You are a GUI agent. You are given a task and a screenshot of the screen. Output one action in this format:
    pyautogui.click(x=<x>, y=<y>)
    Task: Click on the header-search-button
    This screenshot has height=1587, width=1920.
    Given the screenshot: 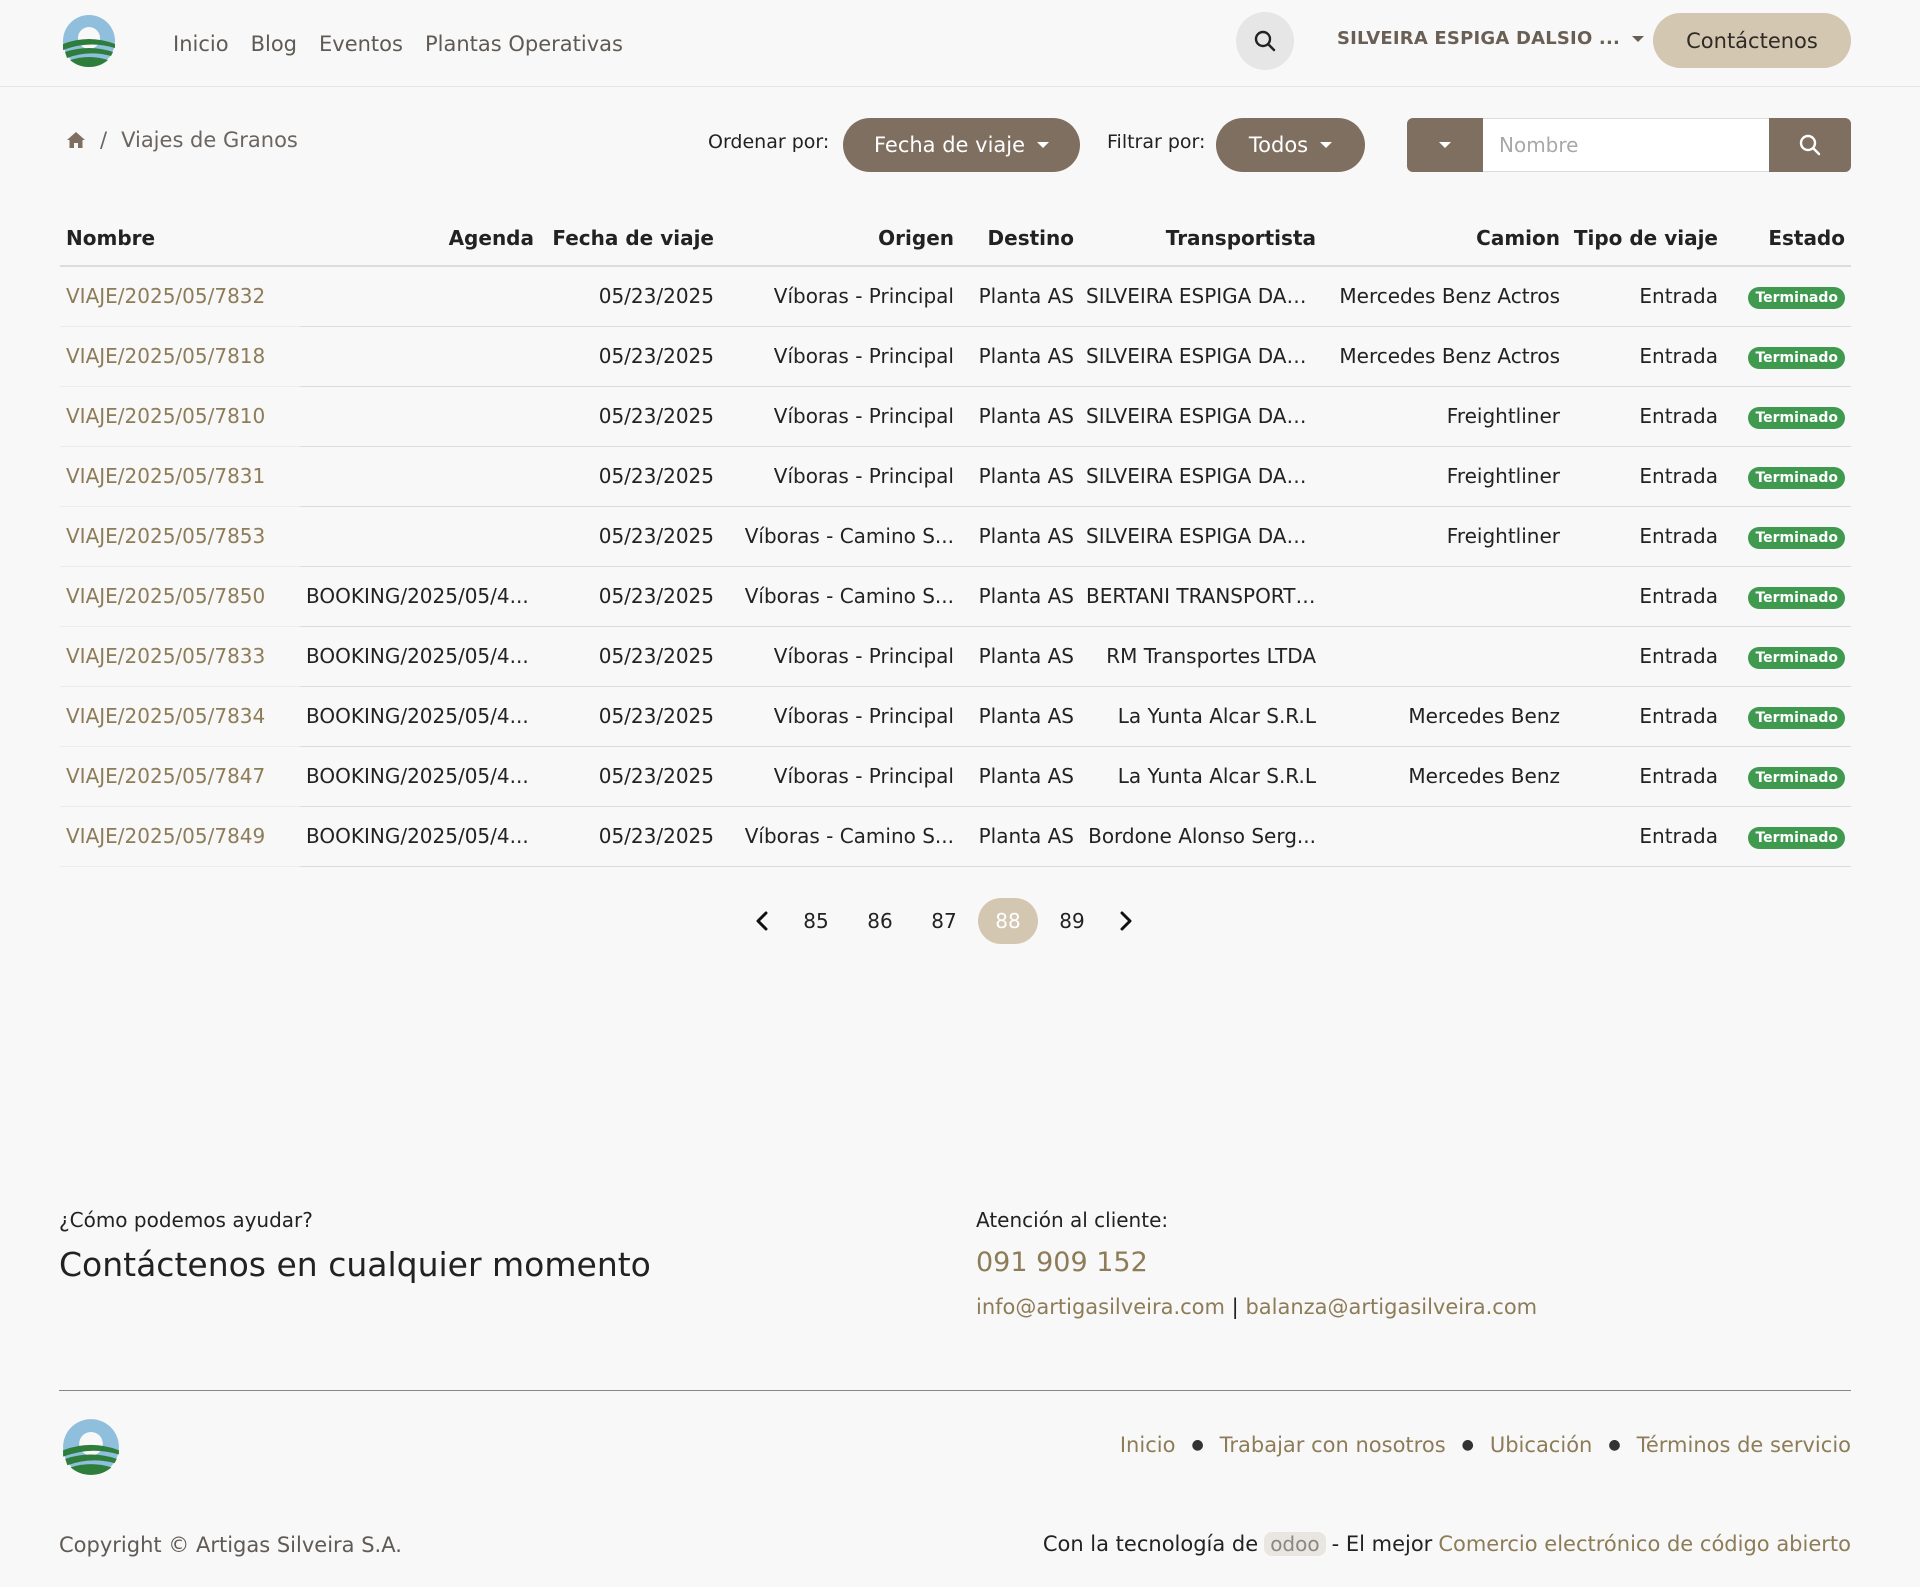 What is the action you would take?
    pyautogui.click(x=1265, y=41)
    